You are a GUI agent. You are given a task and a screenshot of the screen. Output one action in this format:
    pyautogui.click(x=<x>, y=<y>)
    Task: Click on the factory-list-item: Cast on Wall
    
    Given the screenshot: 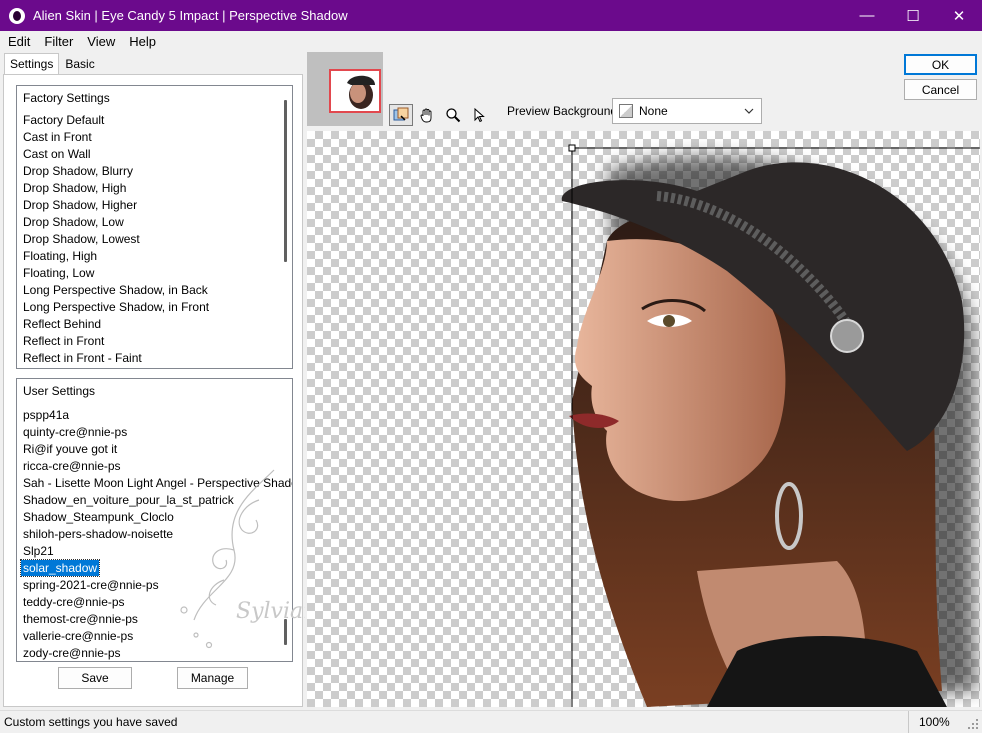 What is the action you would take?
    pyautogui.click(x=116, y=154)
    